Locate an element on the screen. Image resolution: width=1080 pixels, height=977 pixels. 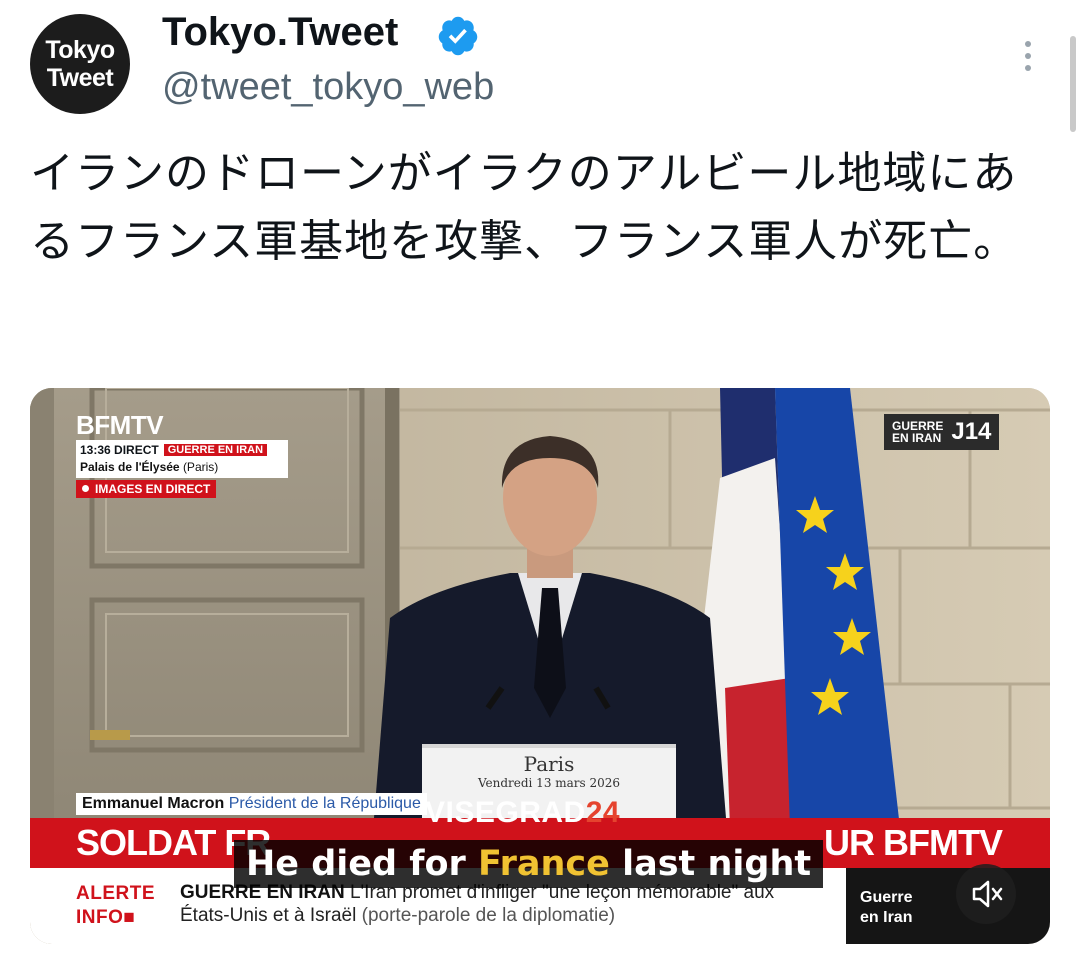
scrollbar is located at coordinates (1073, 84).